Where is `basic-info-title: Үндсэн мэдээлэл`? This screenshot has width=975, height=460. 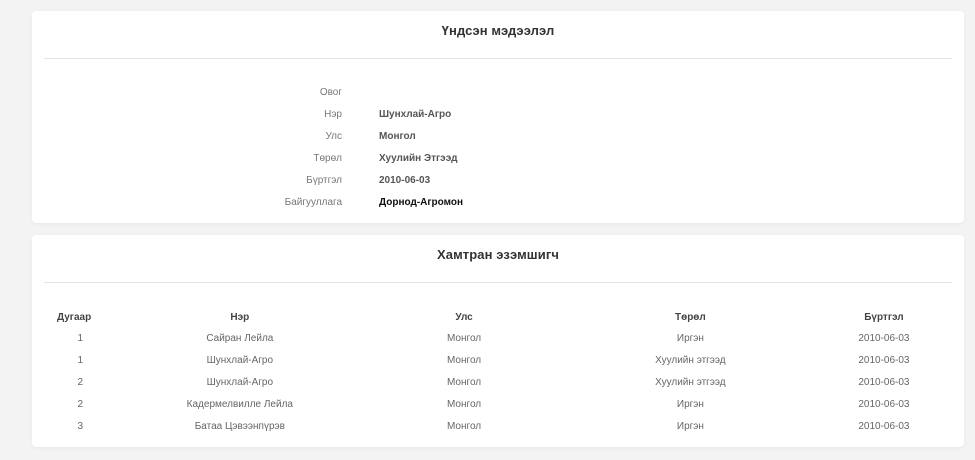 basic-info-title: Үндсэн мэдээлэл is located at coordinates (498, 30).